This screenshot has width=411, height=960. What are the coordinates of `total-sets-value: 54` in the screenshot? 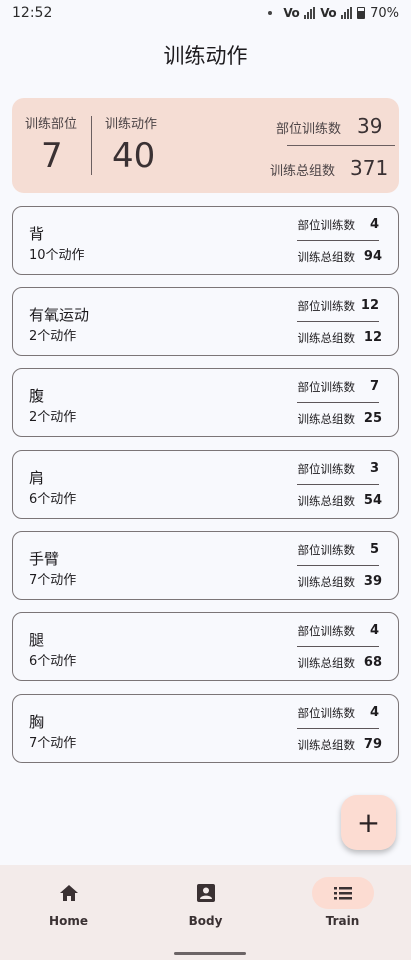 It's located at (372, 500).